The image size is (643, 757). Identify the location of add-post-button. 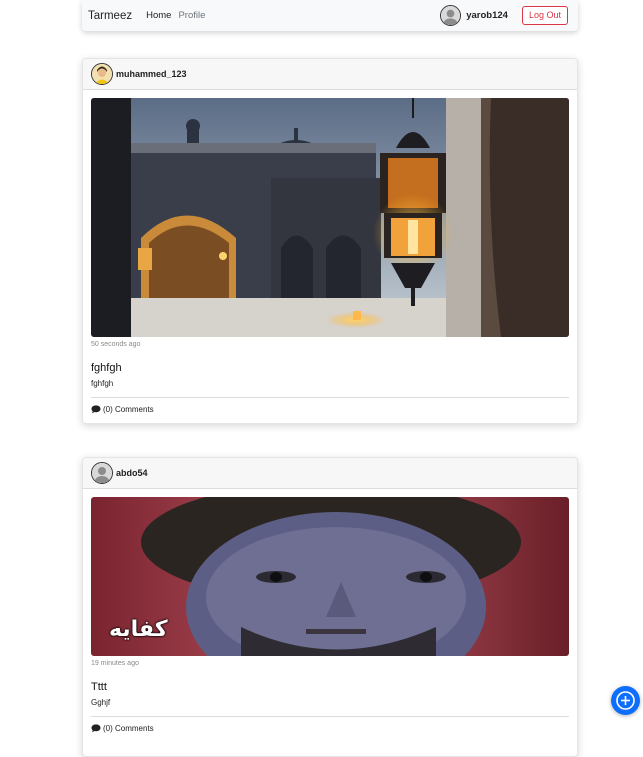
(625, 700).